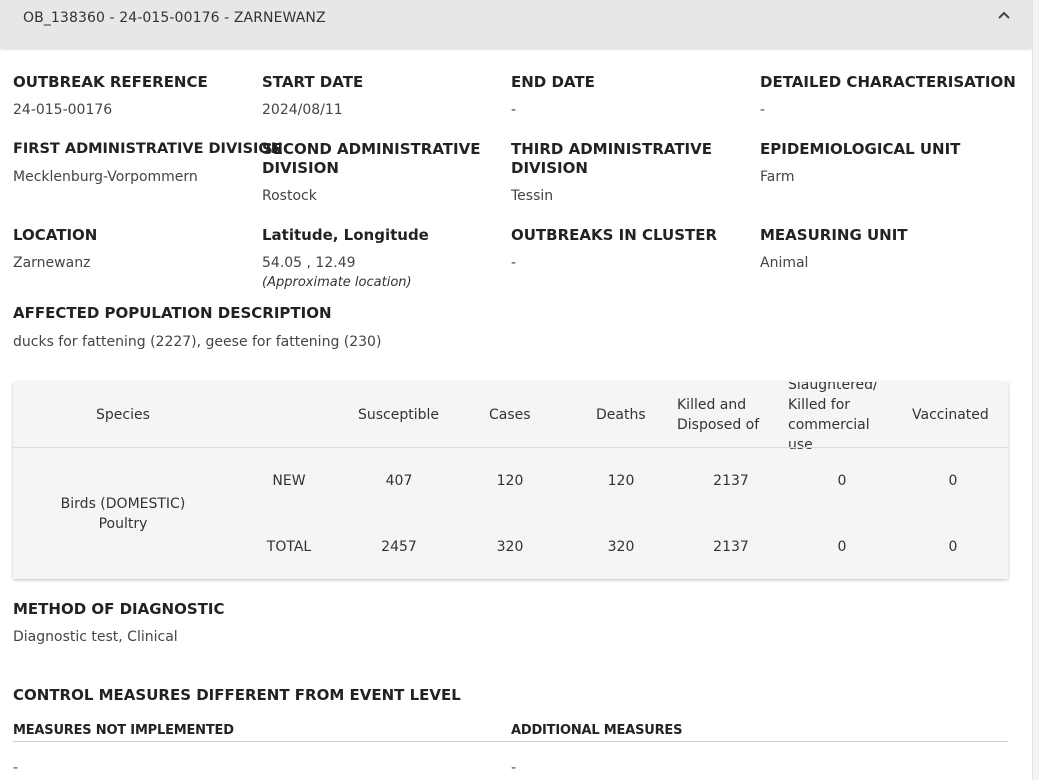 Image resolution: width=1039 pixels, height=780 pixels. Describe the element at coordinates (712, 405) in the screenshot. I see `col-header-killed-line1: Killed and` at that location.